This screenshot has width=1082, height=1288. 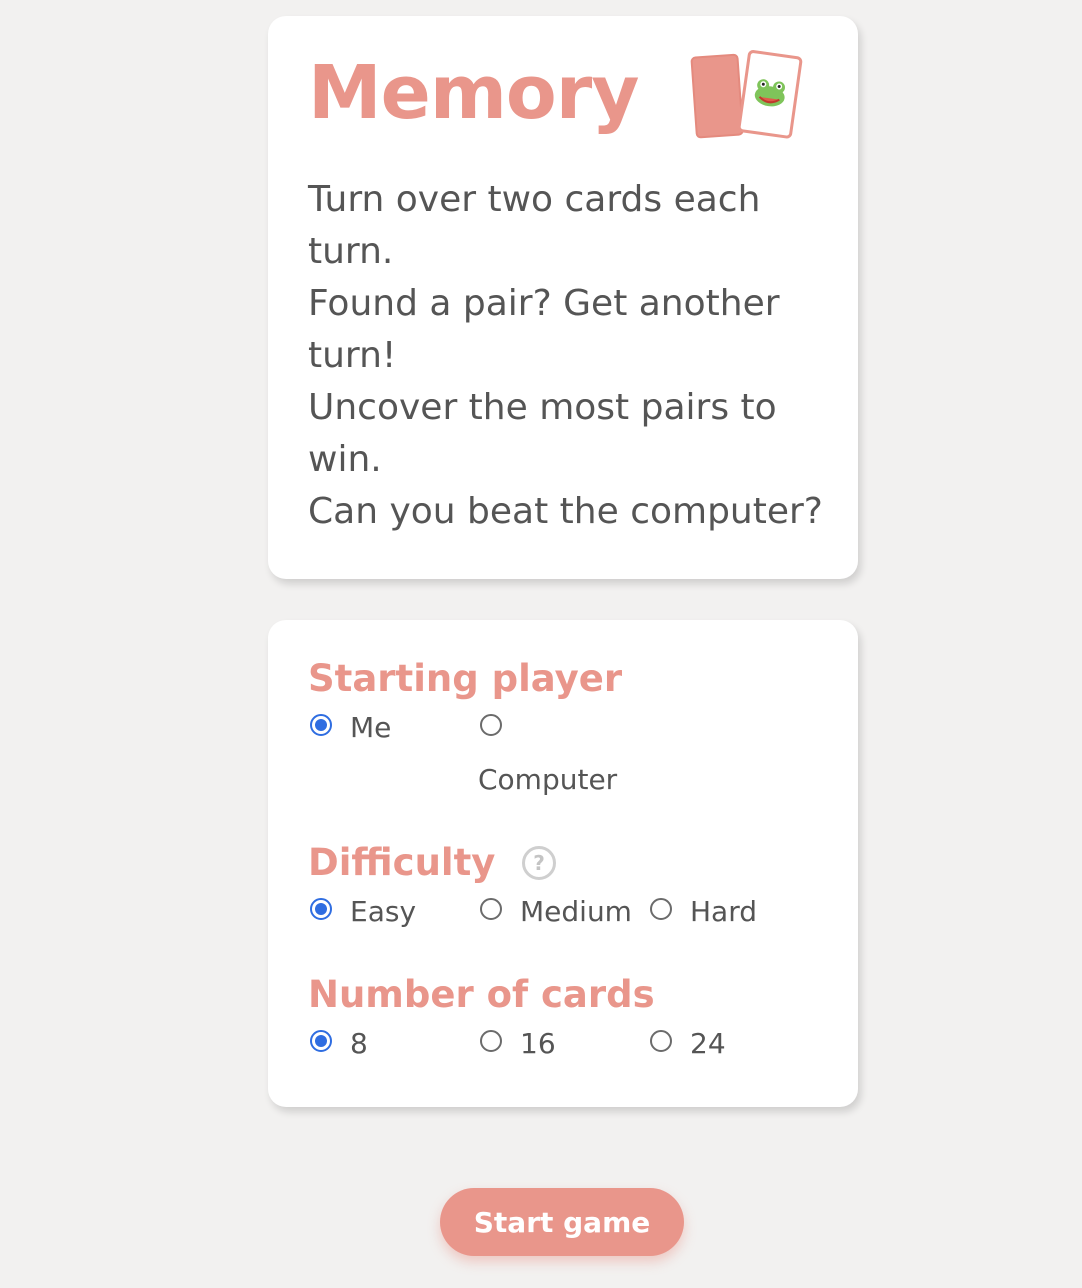 I want to click on start-game-button: Start game, so click(x=562, y=1222).